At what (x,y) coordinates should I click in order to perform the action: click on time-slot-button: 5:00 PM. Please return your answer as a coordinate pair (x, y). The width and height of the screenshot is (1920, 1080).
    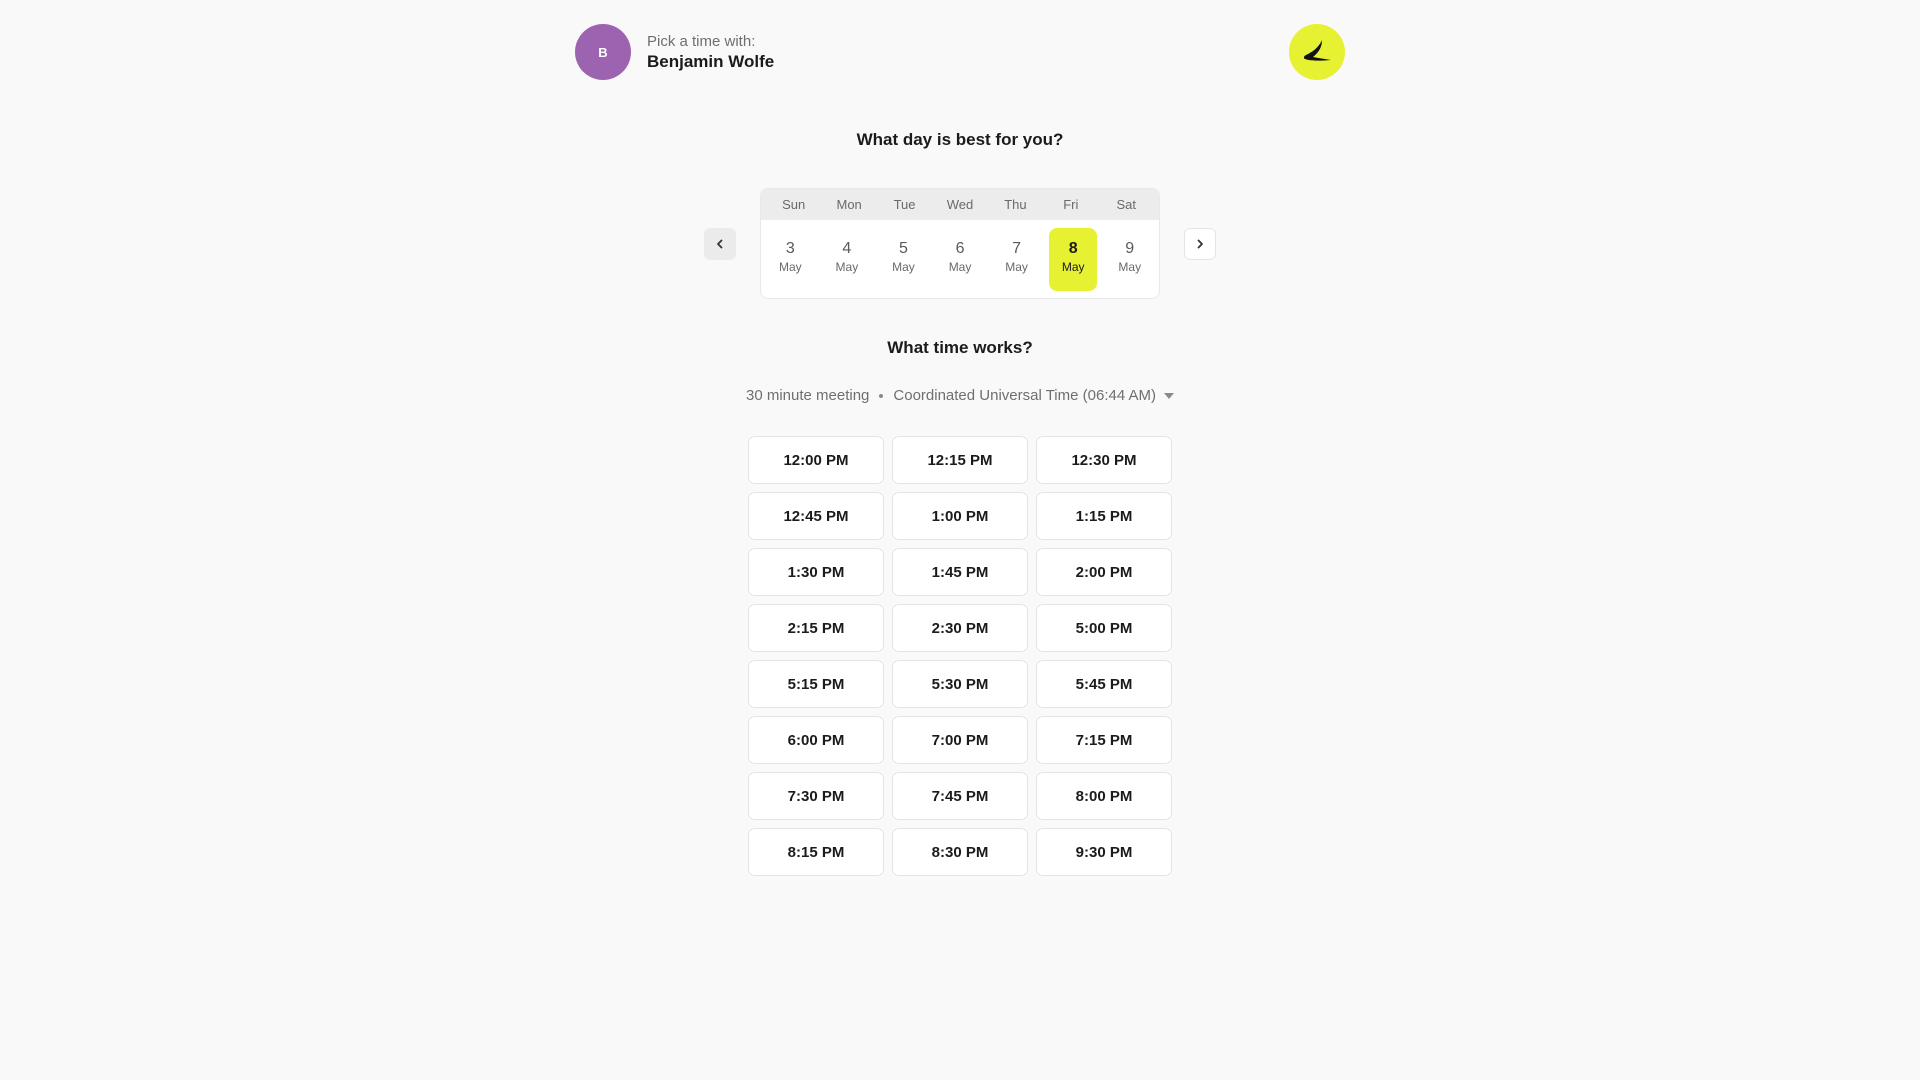
    Looking at the image, I should click on (1104, 628).